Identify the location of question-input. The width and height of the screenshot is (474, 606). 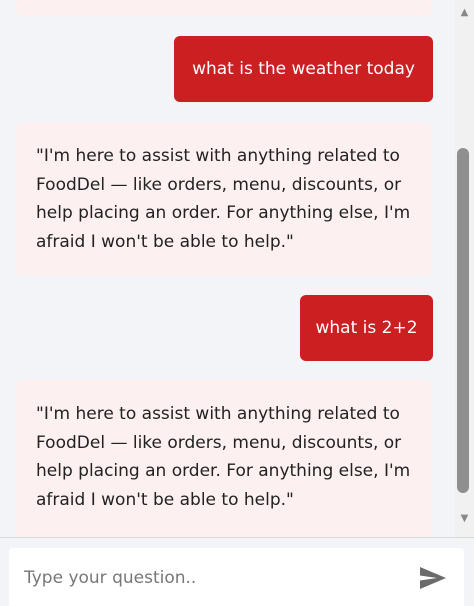
(206, 577).